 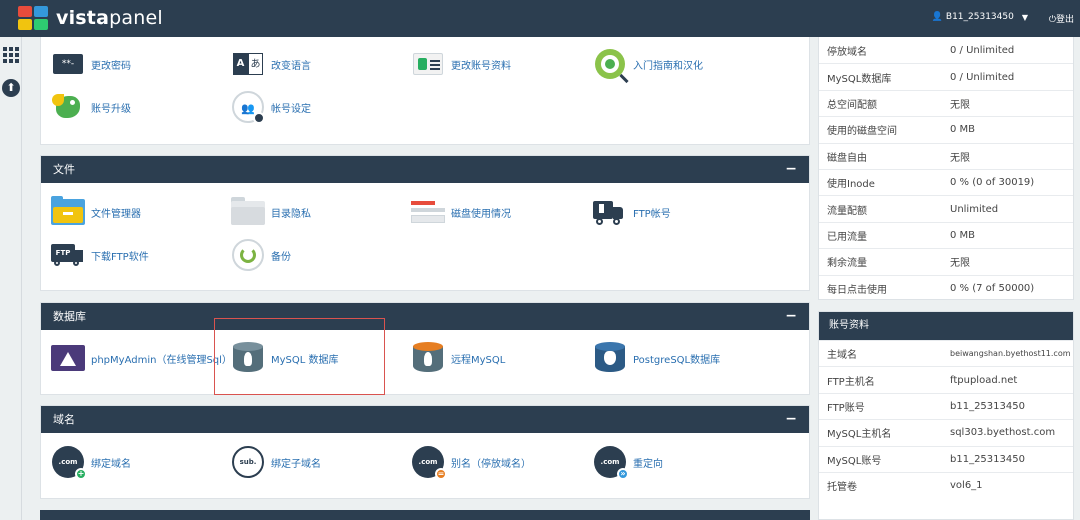 I want to click on redirects-link: .com» 重定向, so click(x=628, y=462).